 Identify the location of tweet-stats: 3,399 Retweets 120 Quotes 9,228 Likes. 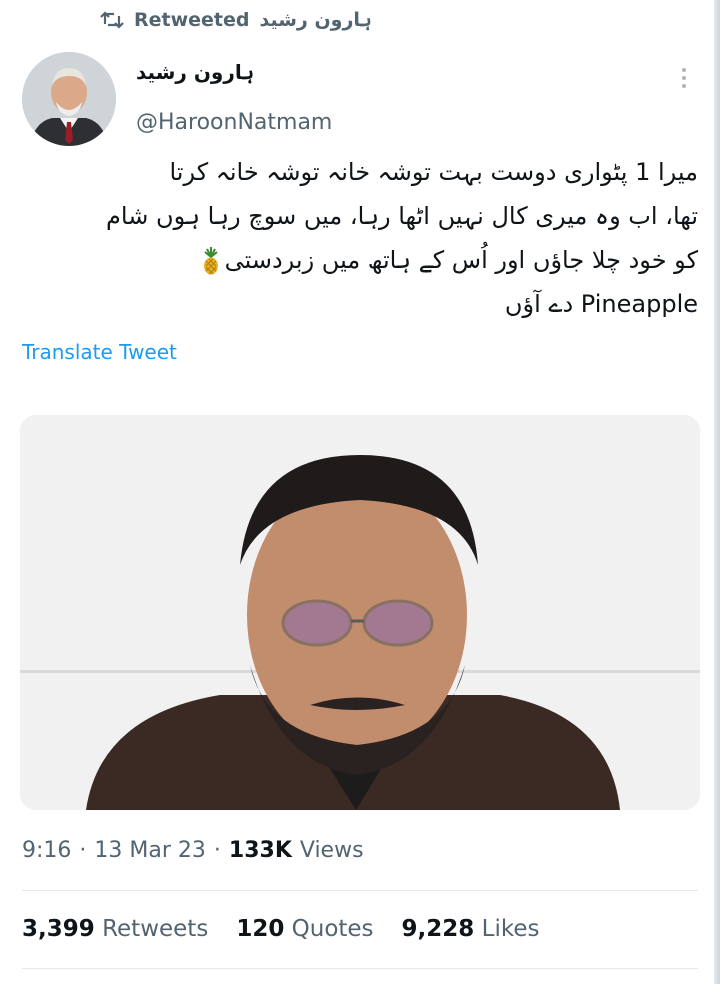
(280, 929).